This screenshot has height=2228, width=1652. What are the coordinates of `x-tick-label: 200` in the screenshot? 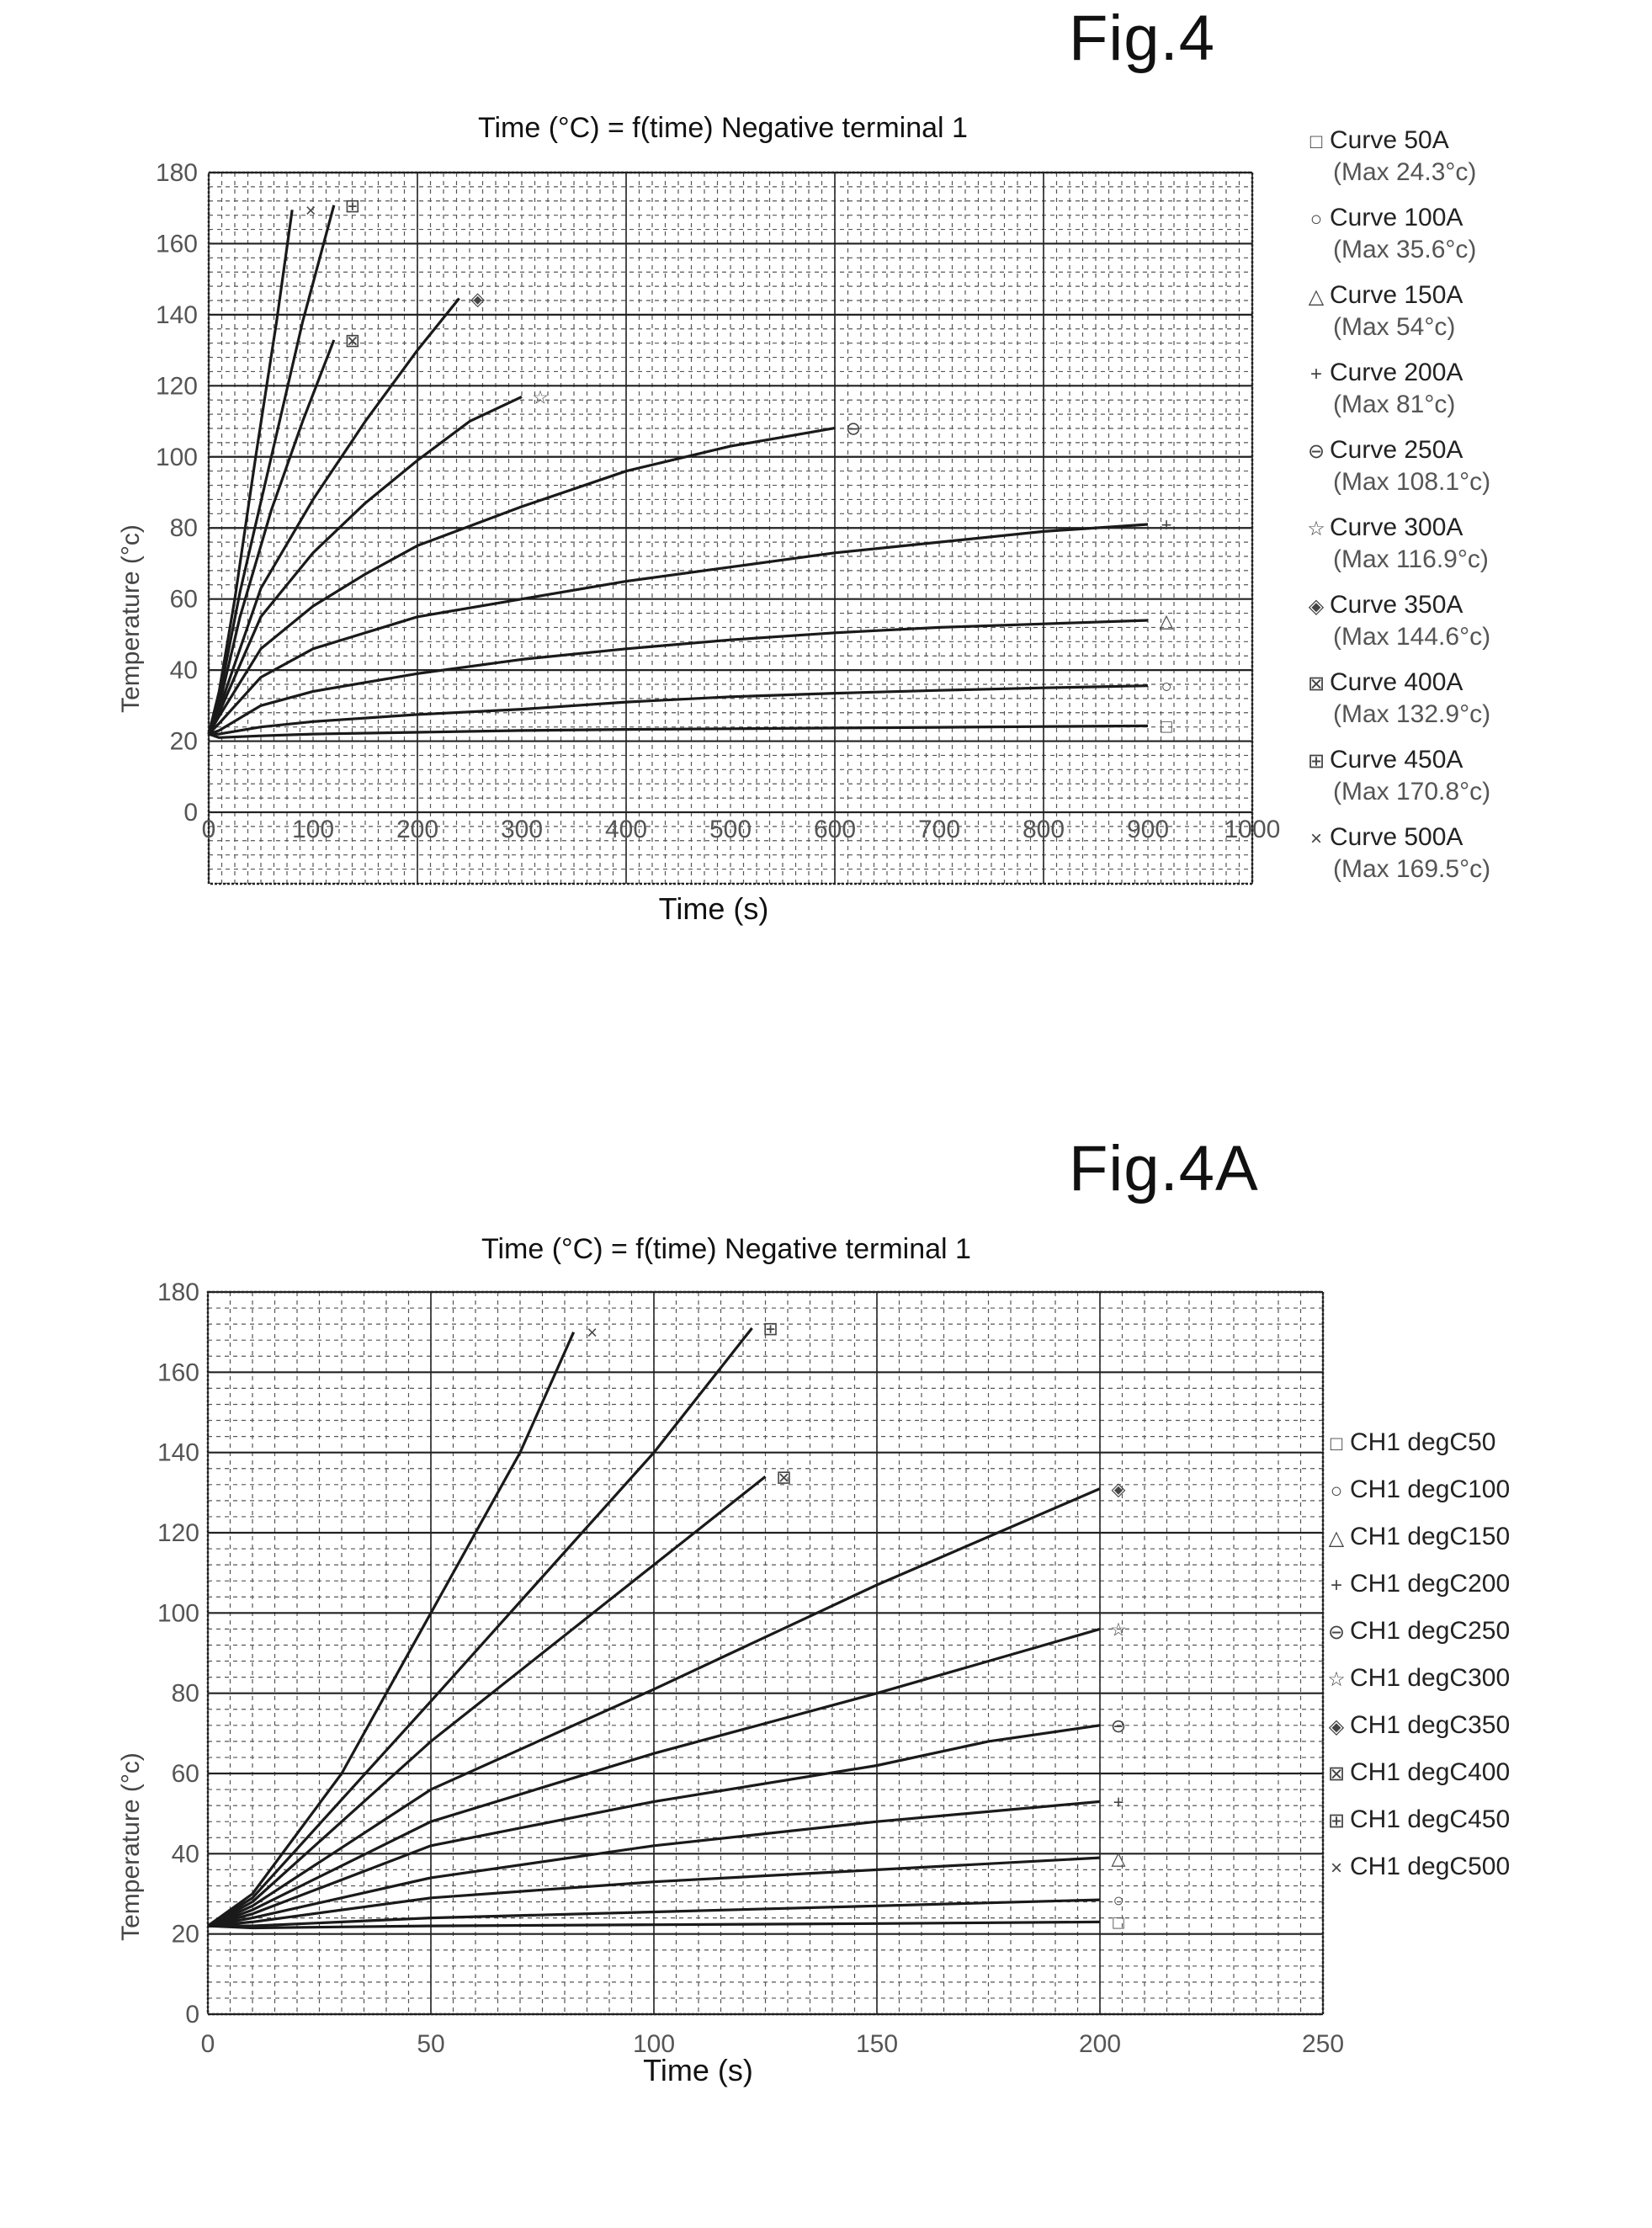 It's located at (417, 829).